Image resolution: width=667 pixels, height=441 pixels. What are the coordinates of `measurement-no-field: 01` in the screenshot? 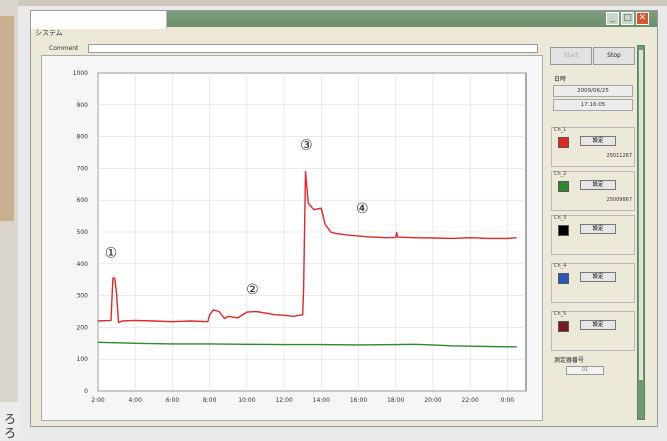 It's located at (585, 370).